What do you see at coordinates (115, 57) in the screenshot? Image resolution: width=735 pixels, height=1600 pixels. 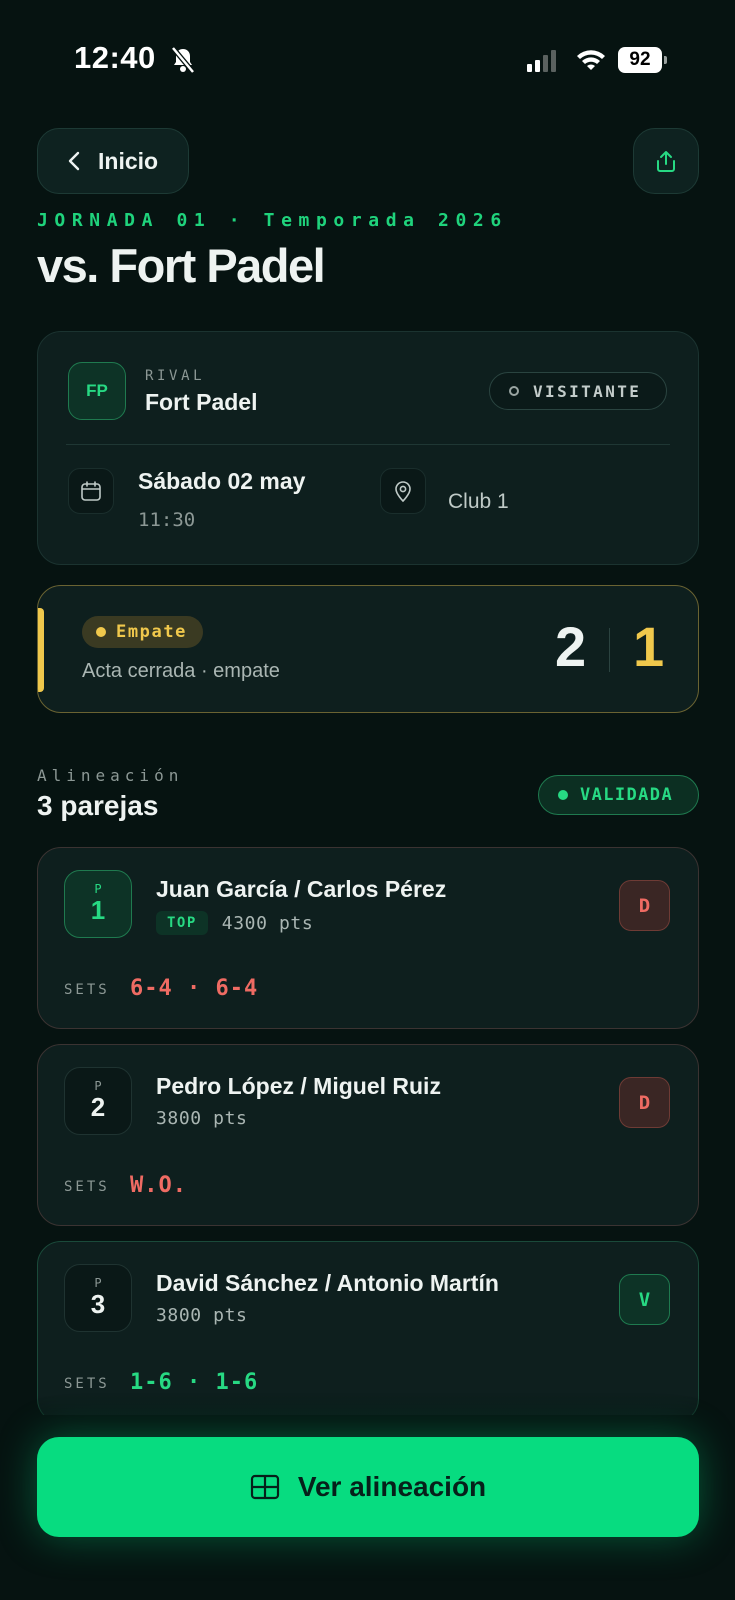 I see `status-time: 12:40` at bounding box center [115, 57].